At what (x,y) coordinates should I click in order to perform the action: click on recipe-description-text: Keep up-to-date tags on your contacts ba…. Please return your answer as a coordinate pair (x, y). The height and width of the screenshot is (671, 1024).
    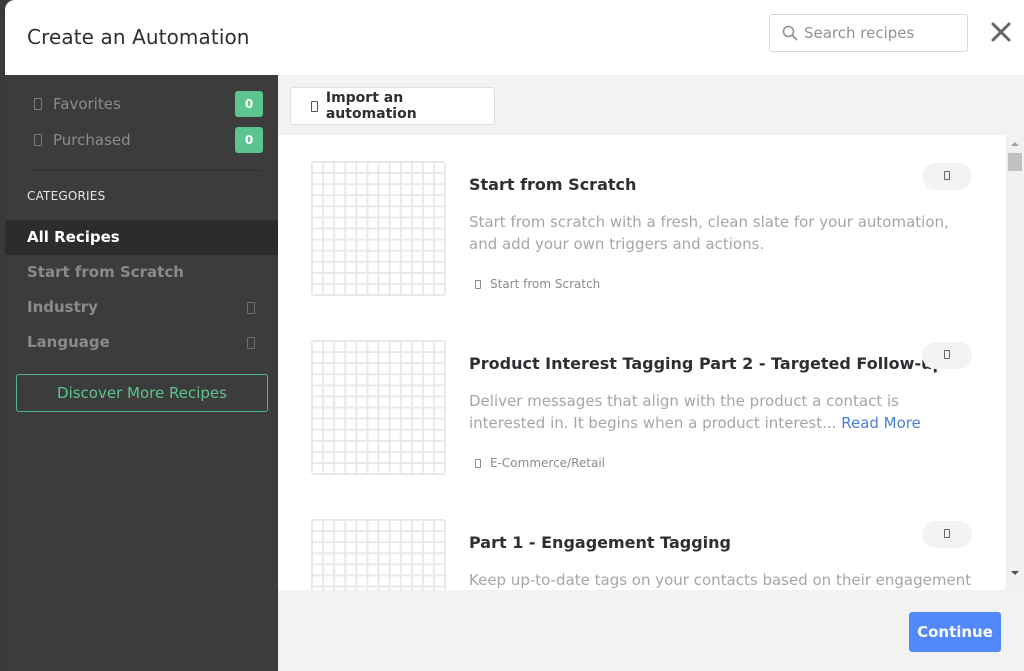
    Looking at the image, I should click on (720, 580).